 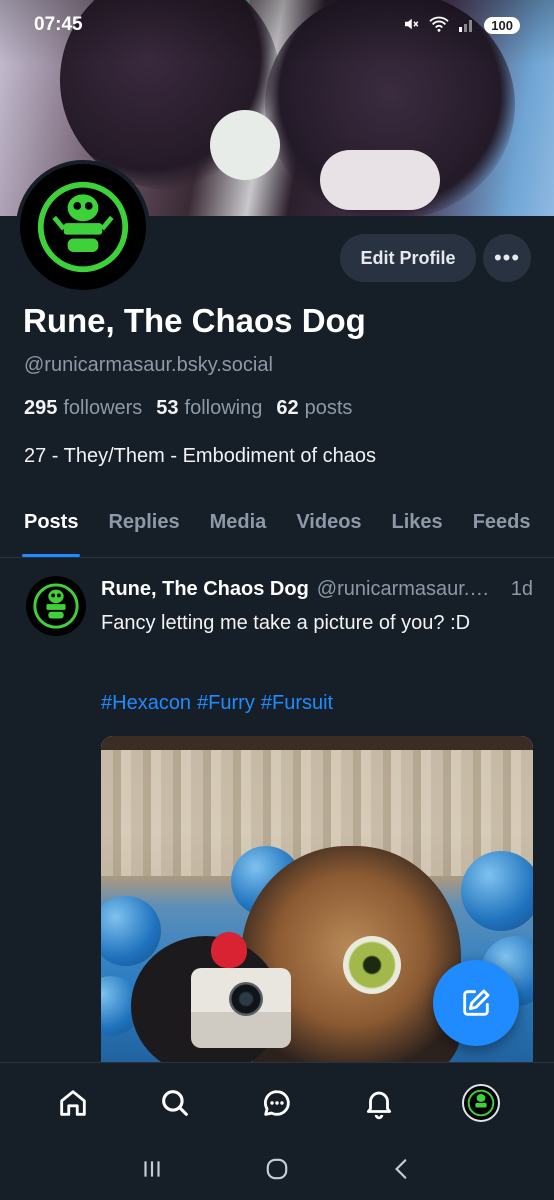 I want to click on post-timestamp: 1d, so click(x=522, y=589).